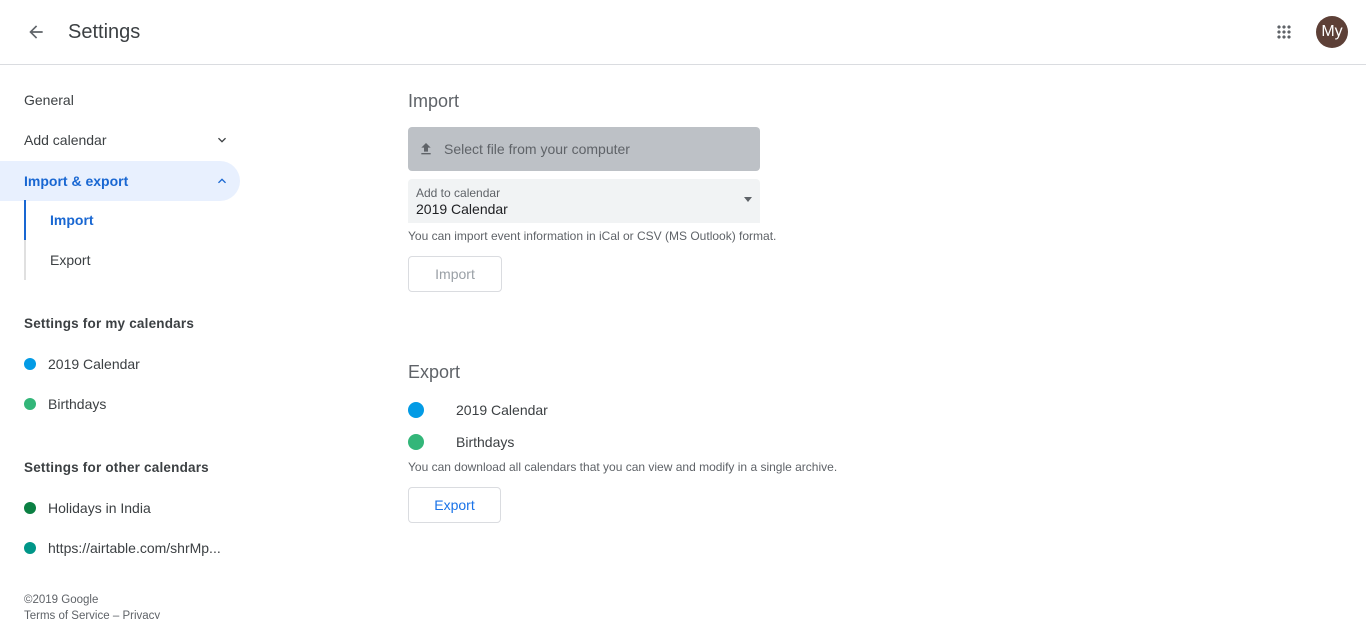  What do you see at coordinates (454, 505) in the screenshot?
I see `export-button: Export` at bounding box center [454, 505].